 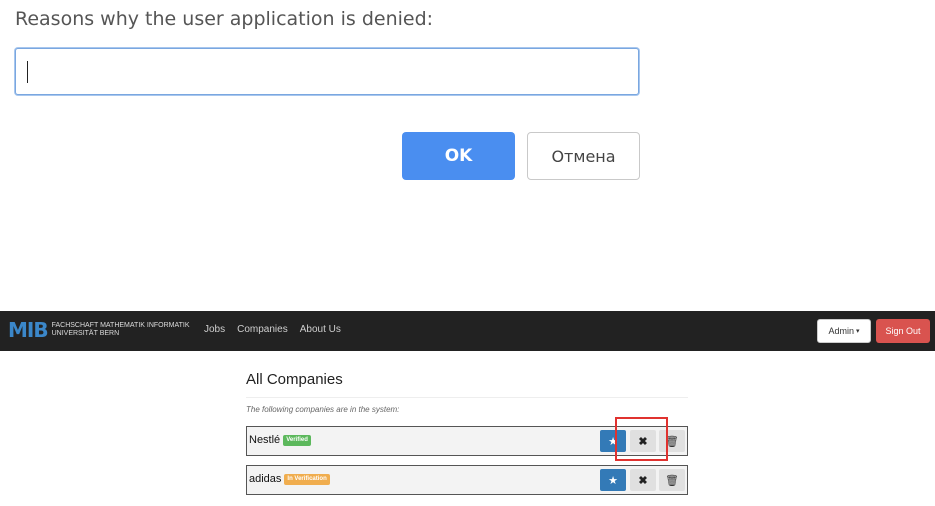 I want to click on text-caret, so click(x=27, y=72).